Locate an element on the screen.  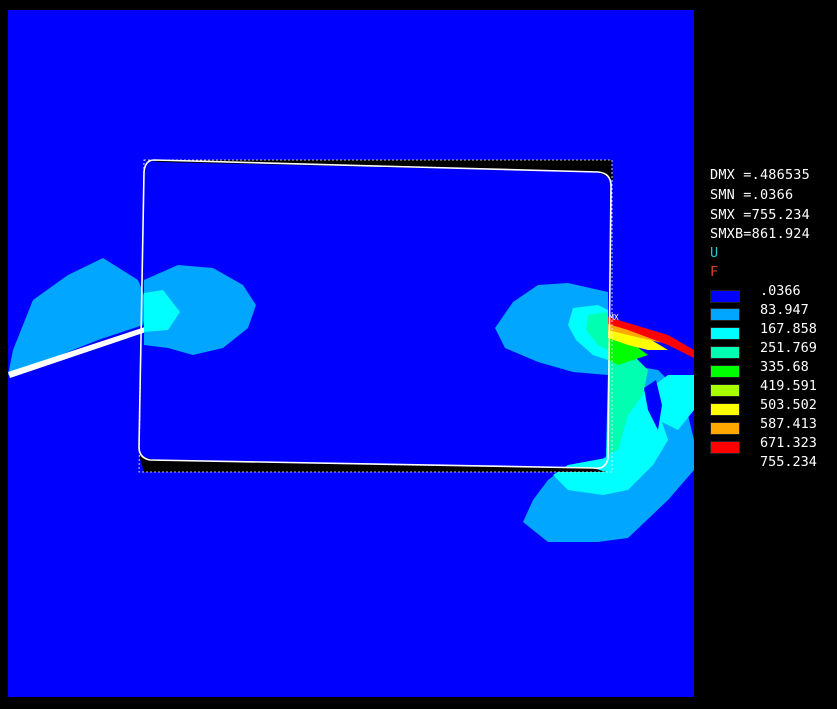
legend-value-7: 503.502 is located at coordinates (788, 405).